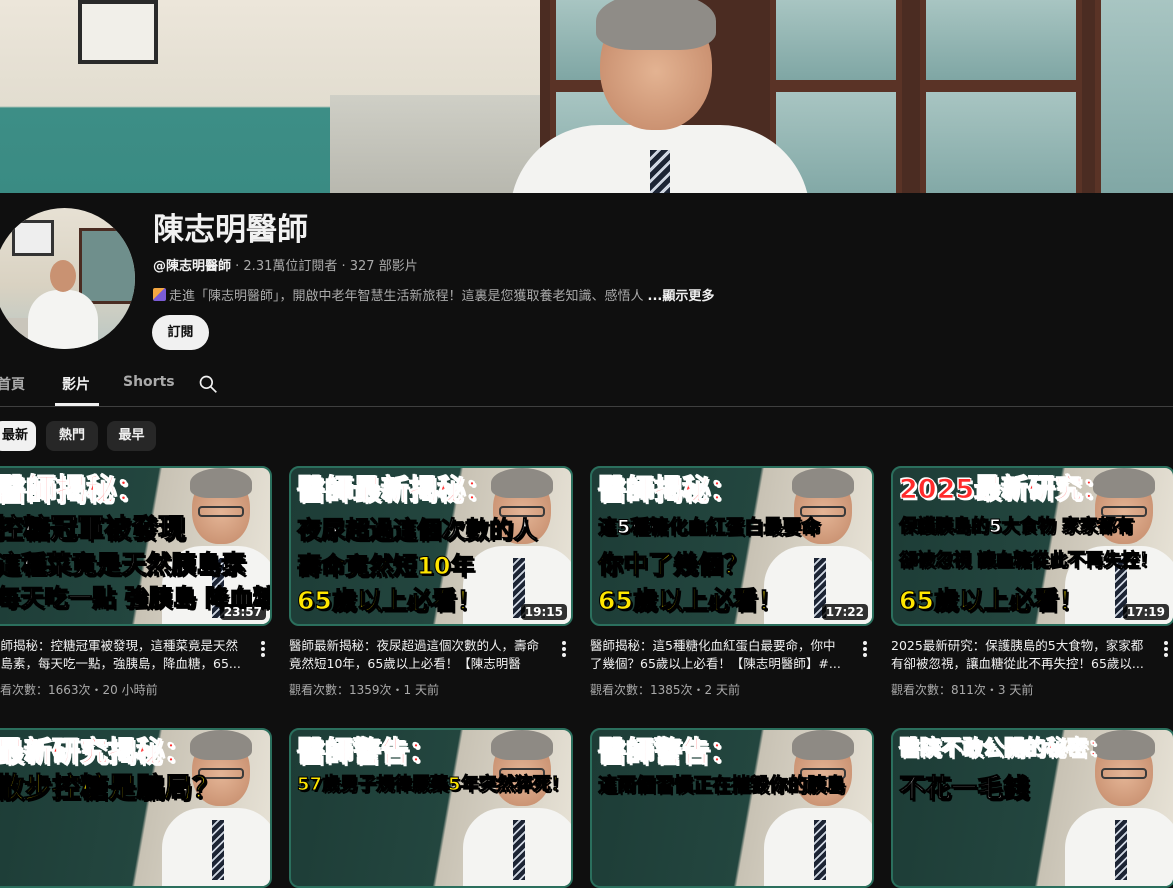 The image size is (1173, 888). I want to click on thumbnail-line: 這兩個習慣正在摧毀你的胰島, so click(721, 785).